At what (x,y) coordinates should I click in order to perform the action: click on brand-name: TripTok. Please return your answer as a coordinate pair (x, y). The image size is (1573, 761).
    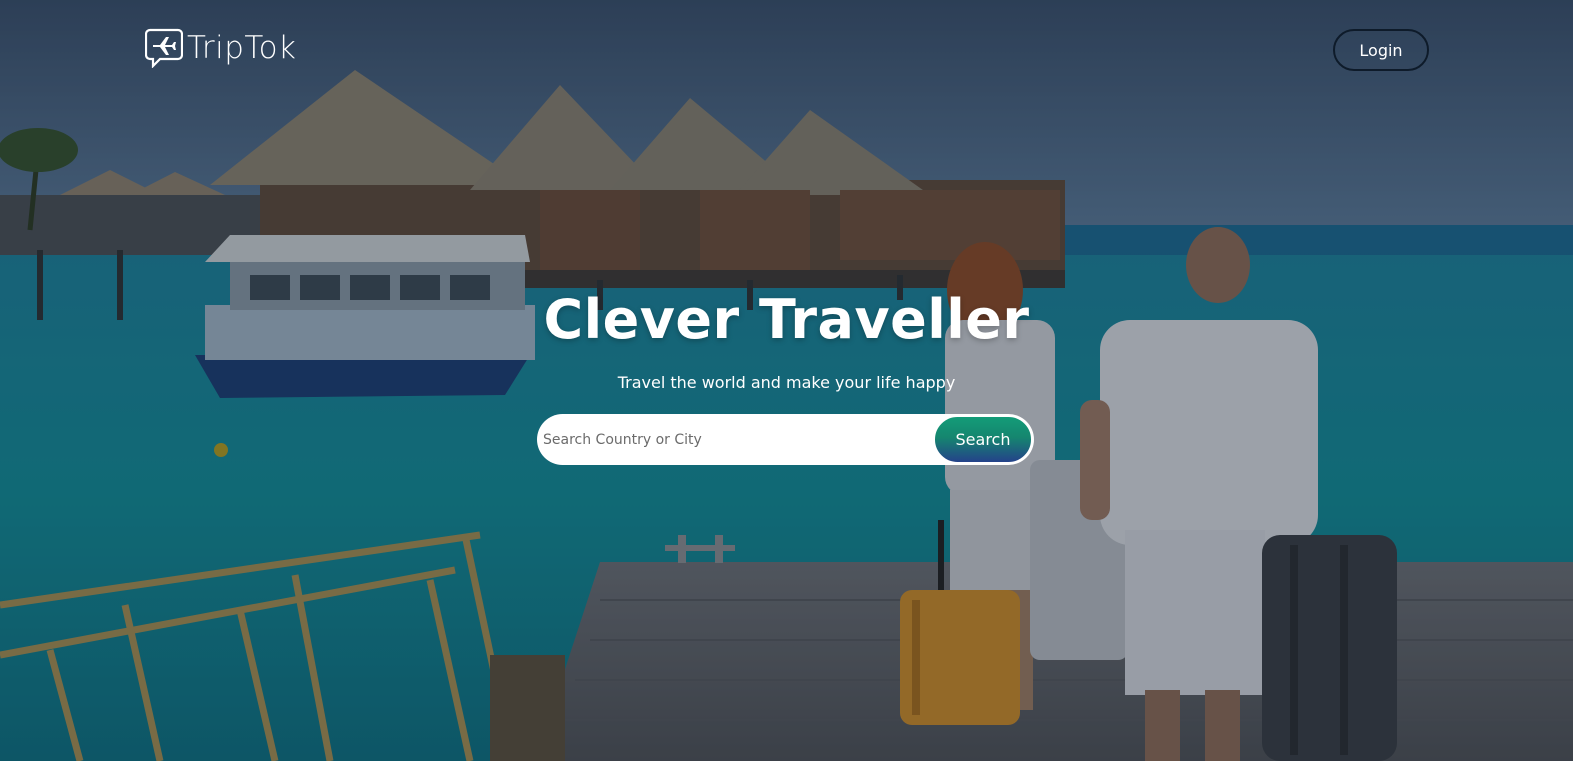
    Looking at the image, I should click on (242, 48).